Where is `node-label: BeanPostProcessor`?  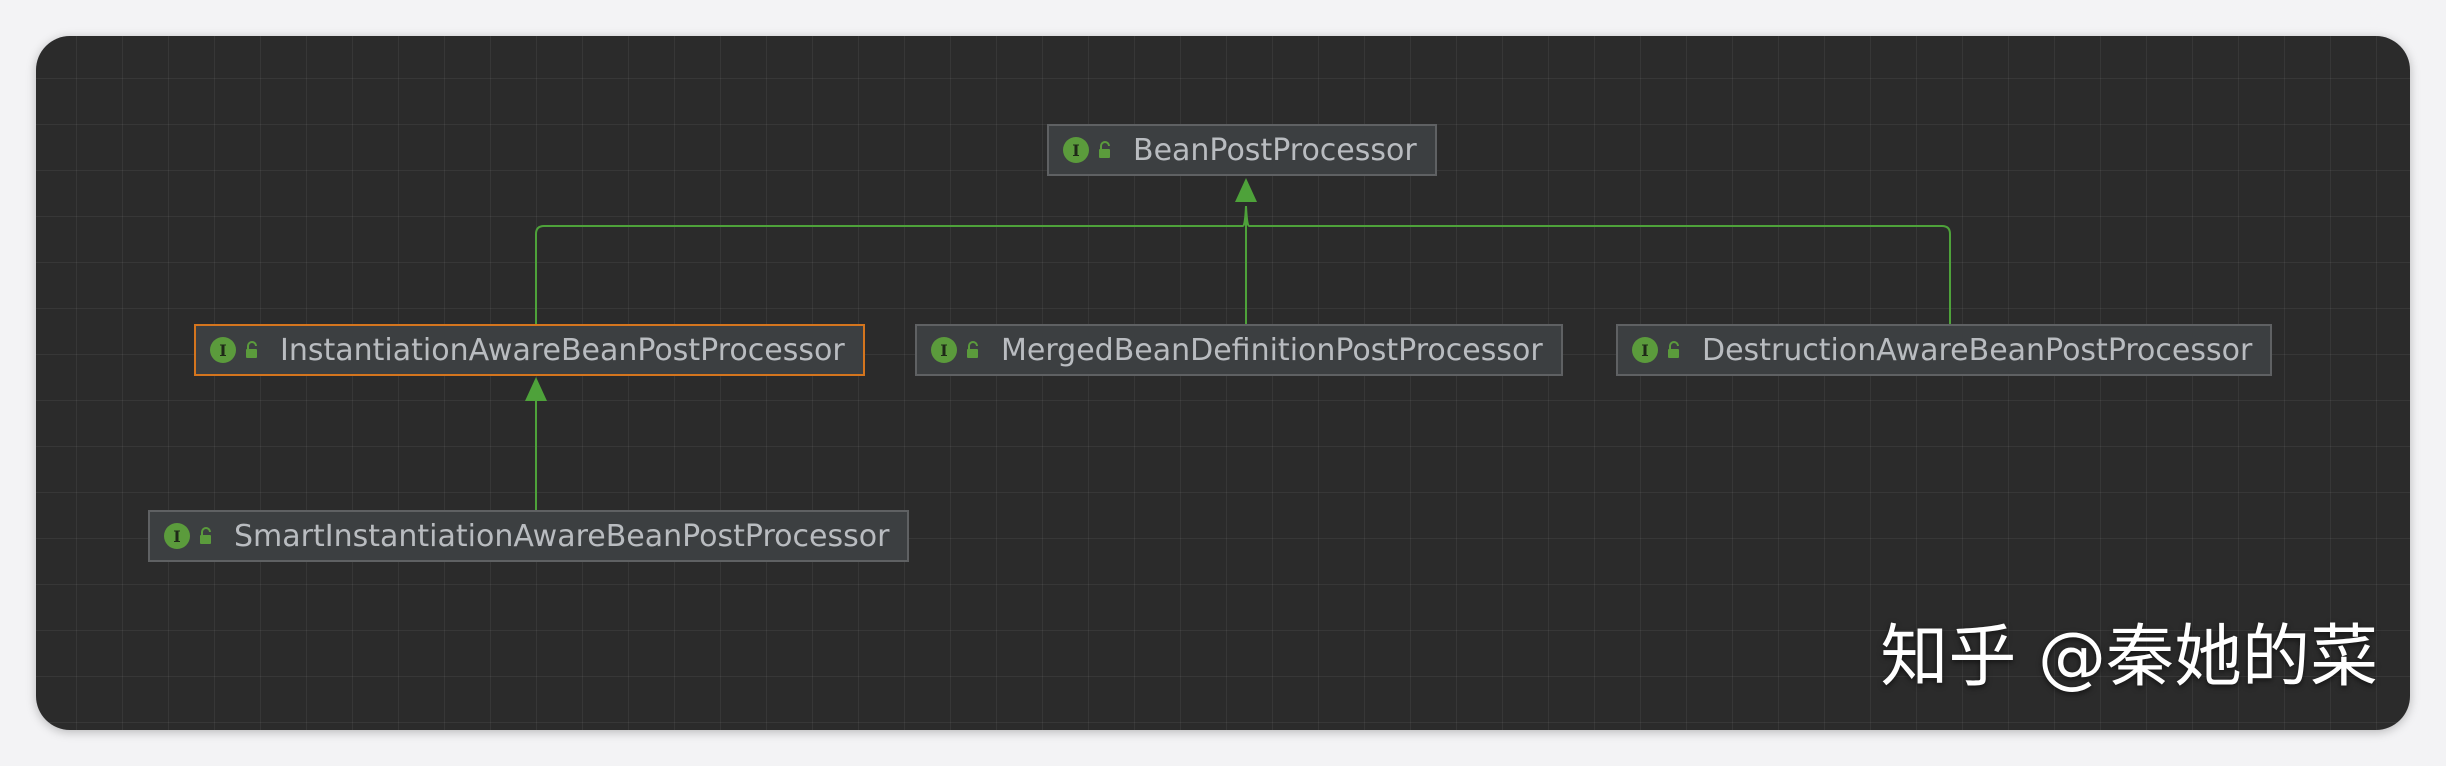
node-label: BeanPostProcessor is located at coordinates (1275, 150).